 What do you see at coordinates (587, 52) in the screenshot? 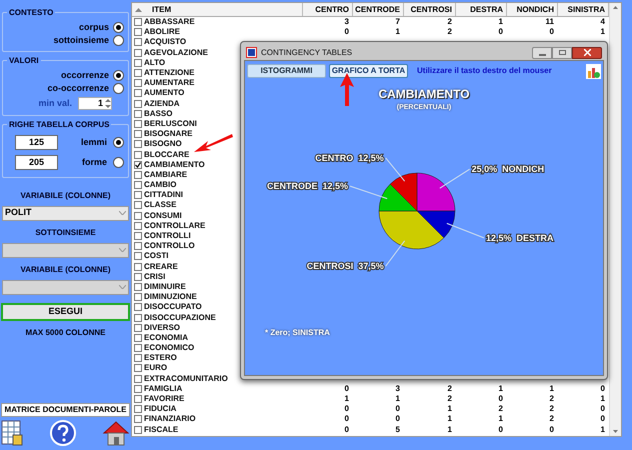
I see `close-button` at bounding box center [587, 52].